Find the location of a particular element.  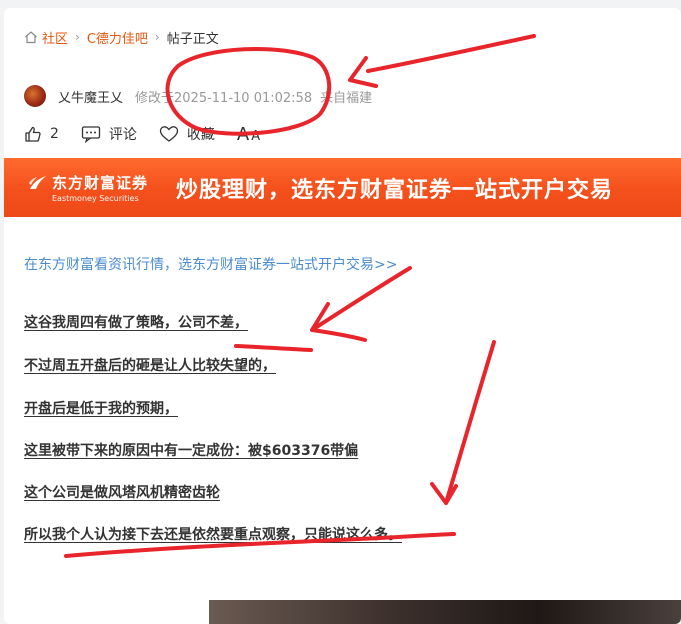

eastmoney-logo-icon is located at coordinates (37, 182).